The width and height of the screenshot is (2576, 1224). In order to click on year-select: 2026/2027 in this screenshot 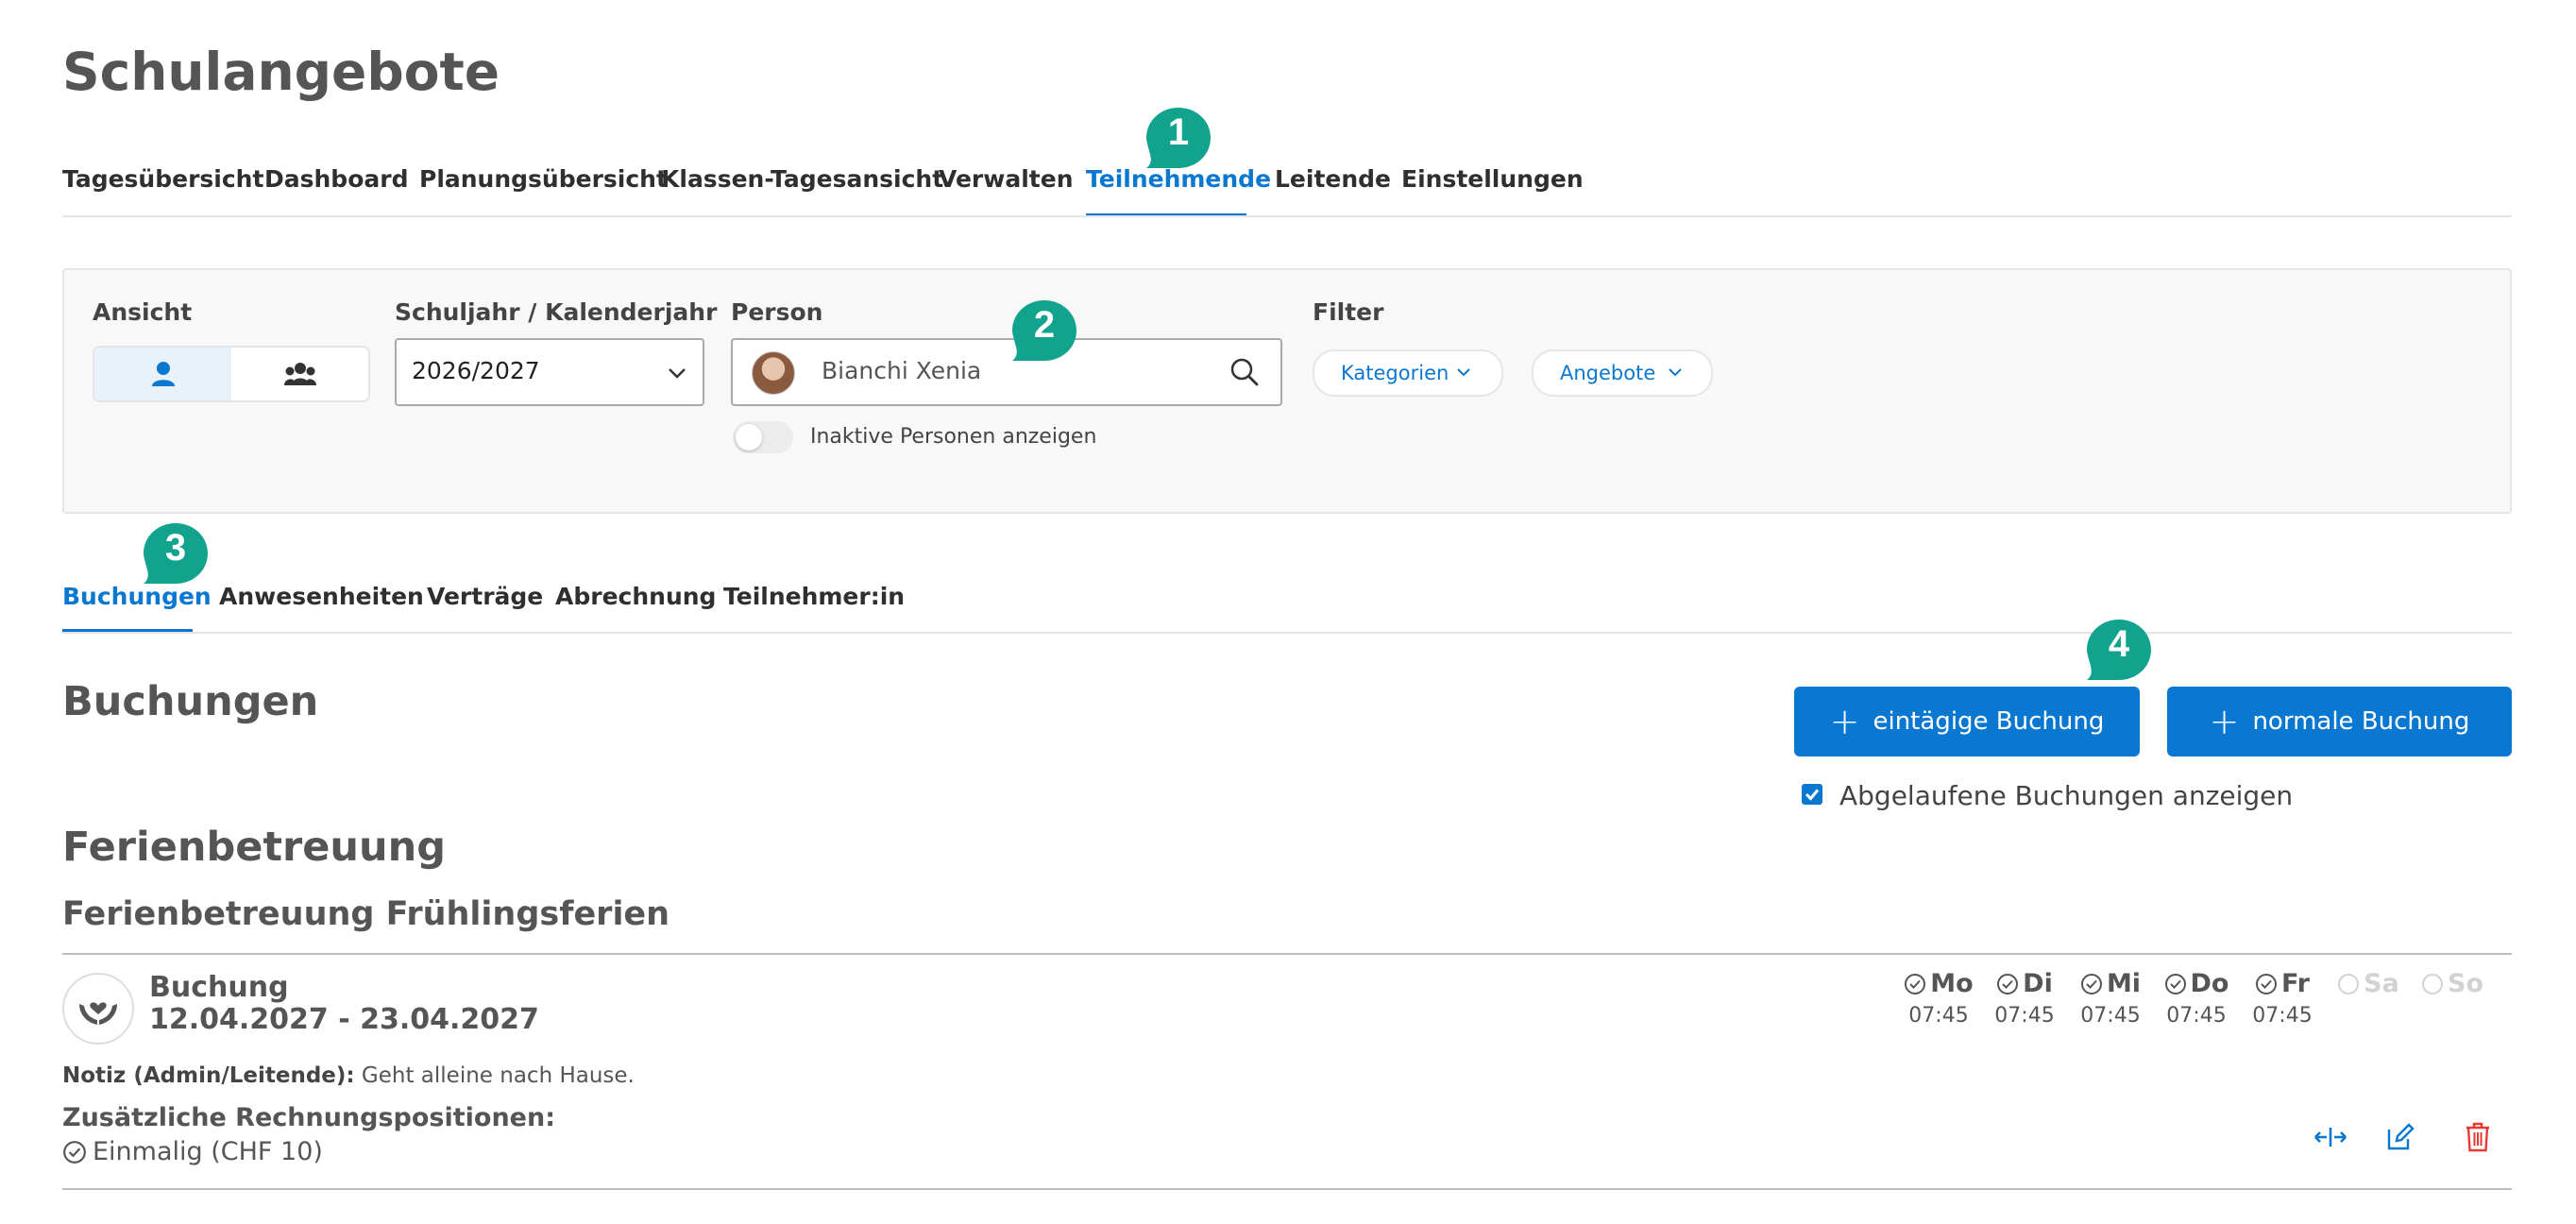, I will do `click(549, 372)`.